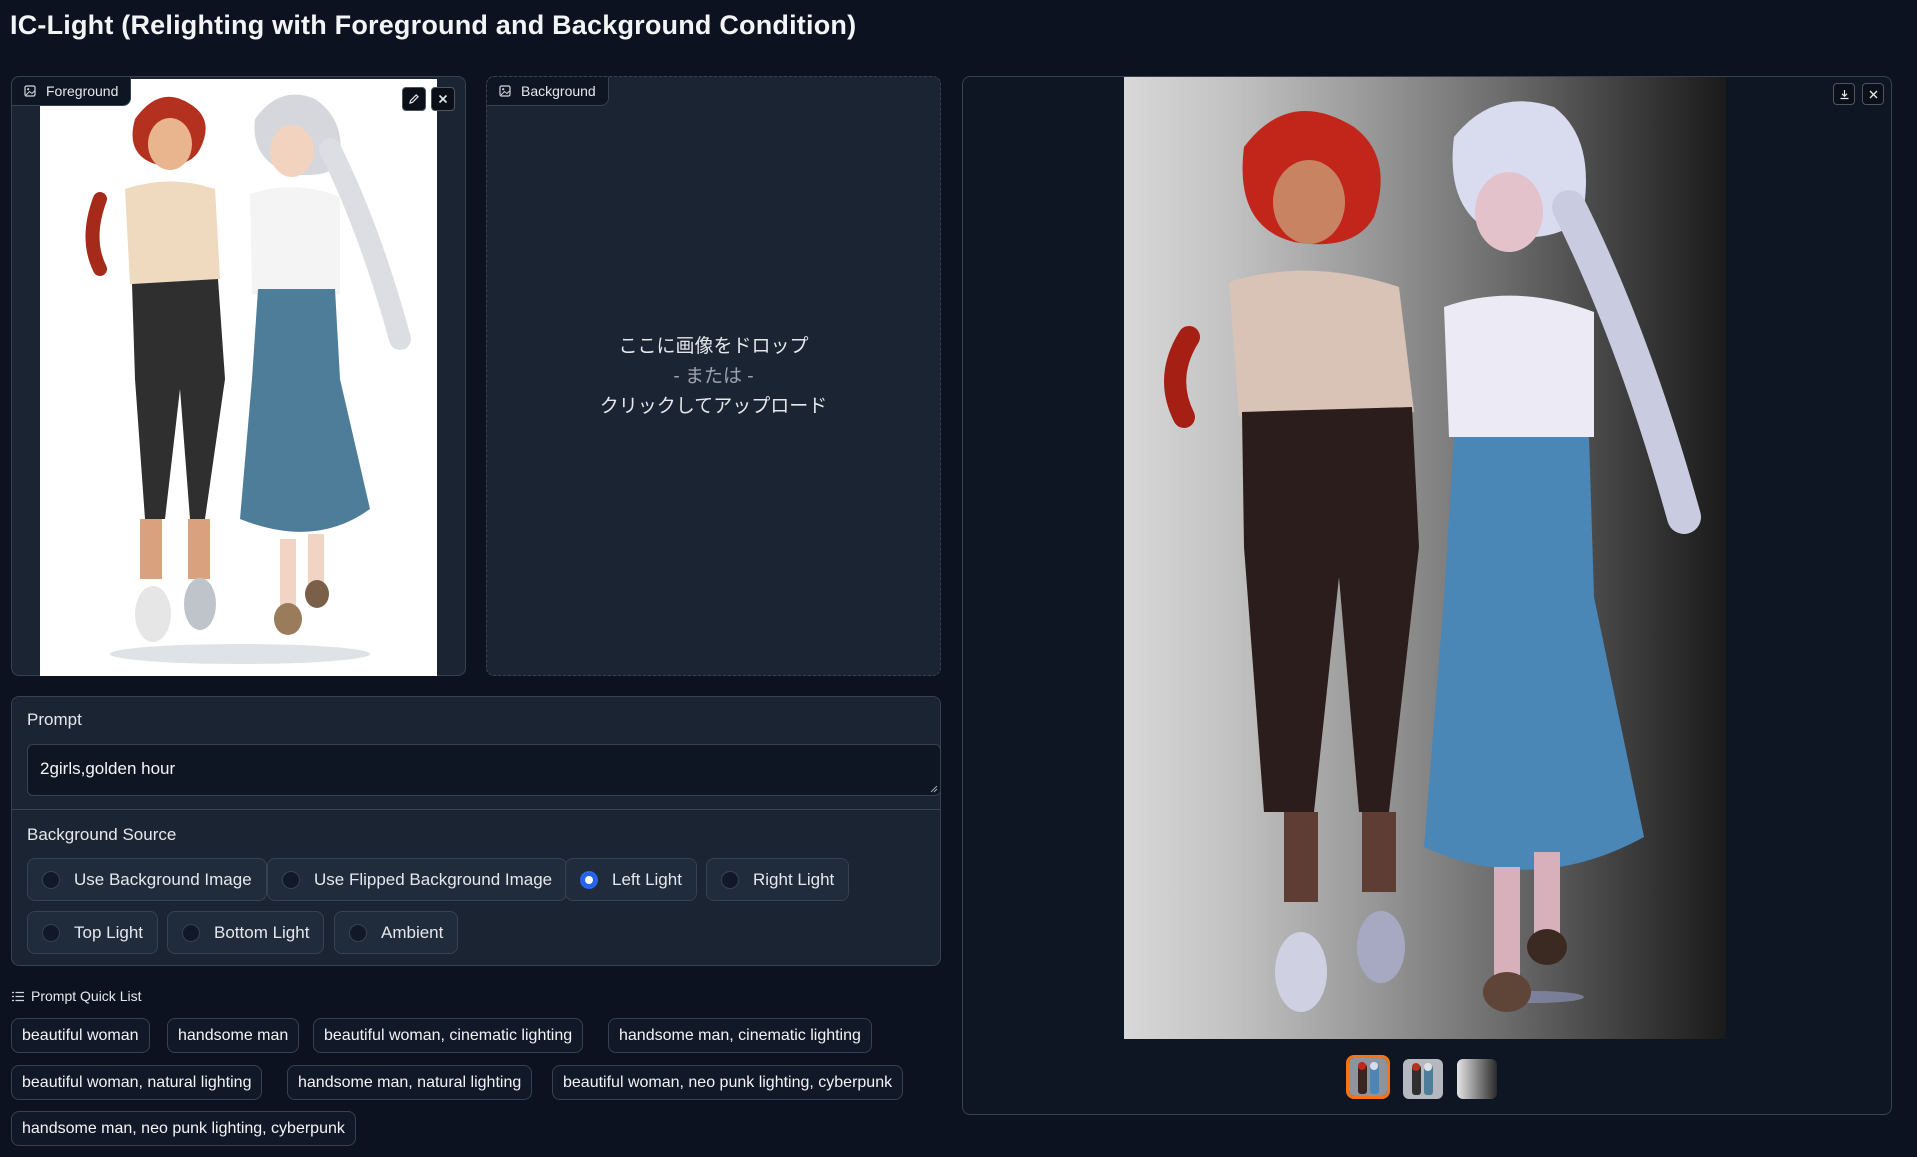 The width and height of the screenshot is (1917, 1157). What do you see at coordinates (108, 768) in the screenshot?
I see `prompt-value: 2girls,golden hour` at bounding box center [108, 768].